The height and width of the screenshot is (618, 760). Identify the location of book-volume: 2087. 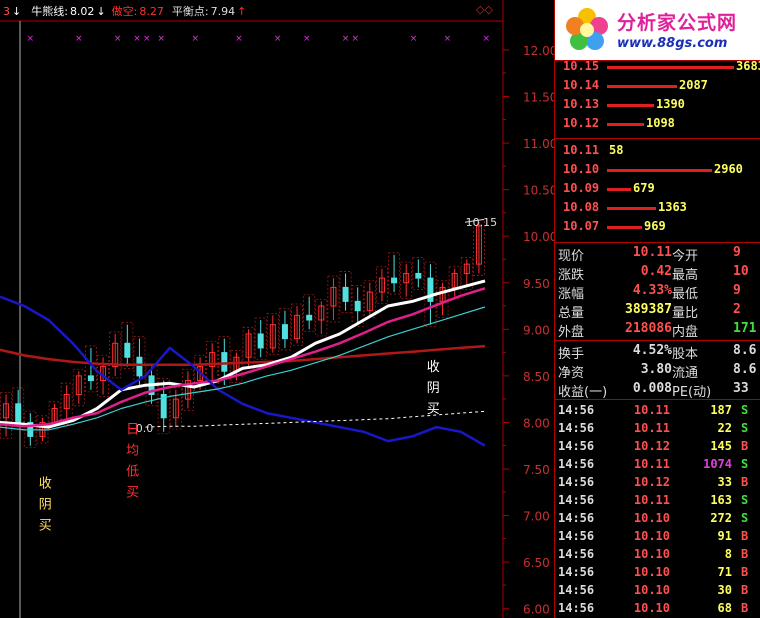
(693, 85).